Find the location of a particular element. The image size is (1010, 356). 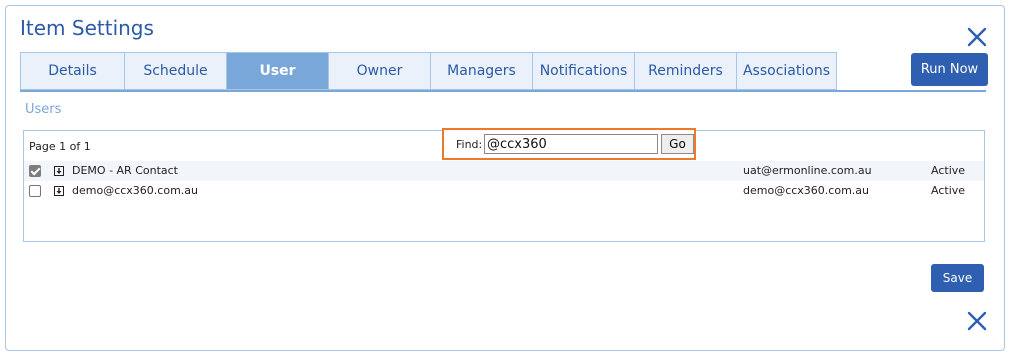

tab-underline is located at coordinates (503, 91).